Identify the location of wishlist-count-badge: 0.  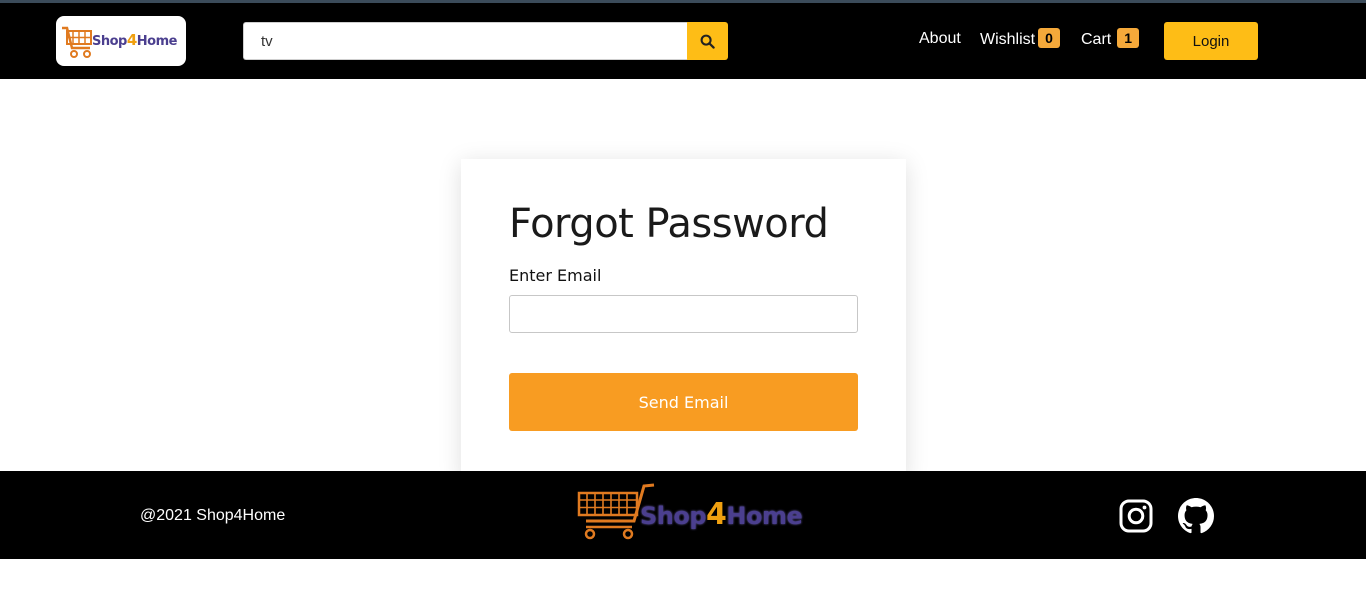
(1049, 38).